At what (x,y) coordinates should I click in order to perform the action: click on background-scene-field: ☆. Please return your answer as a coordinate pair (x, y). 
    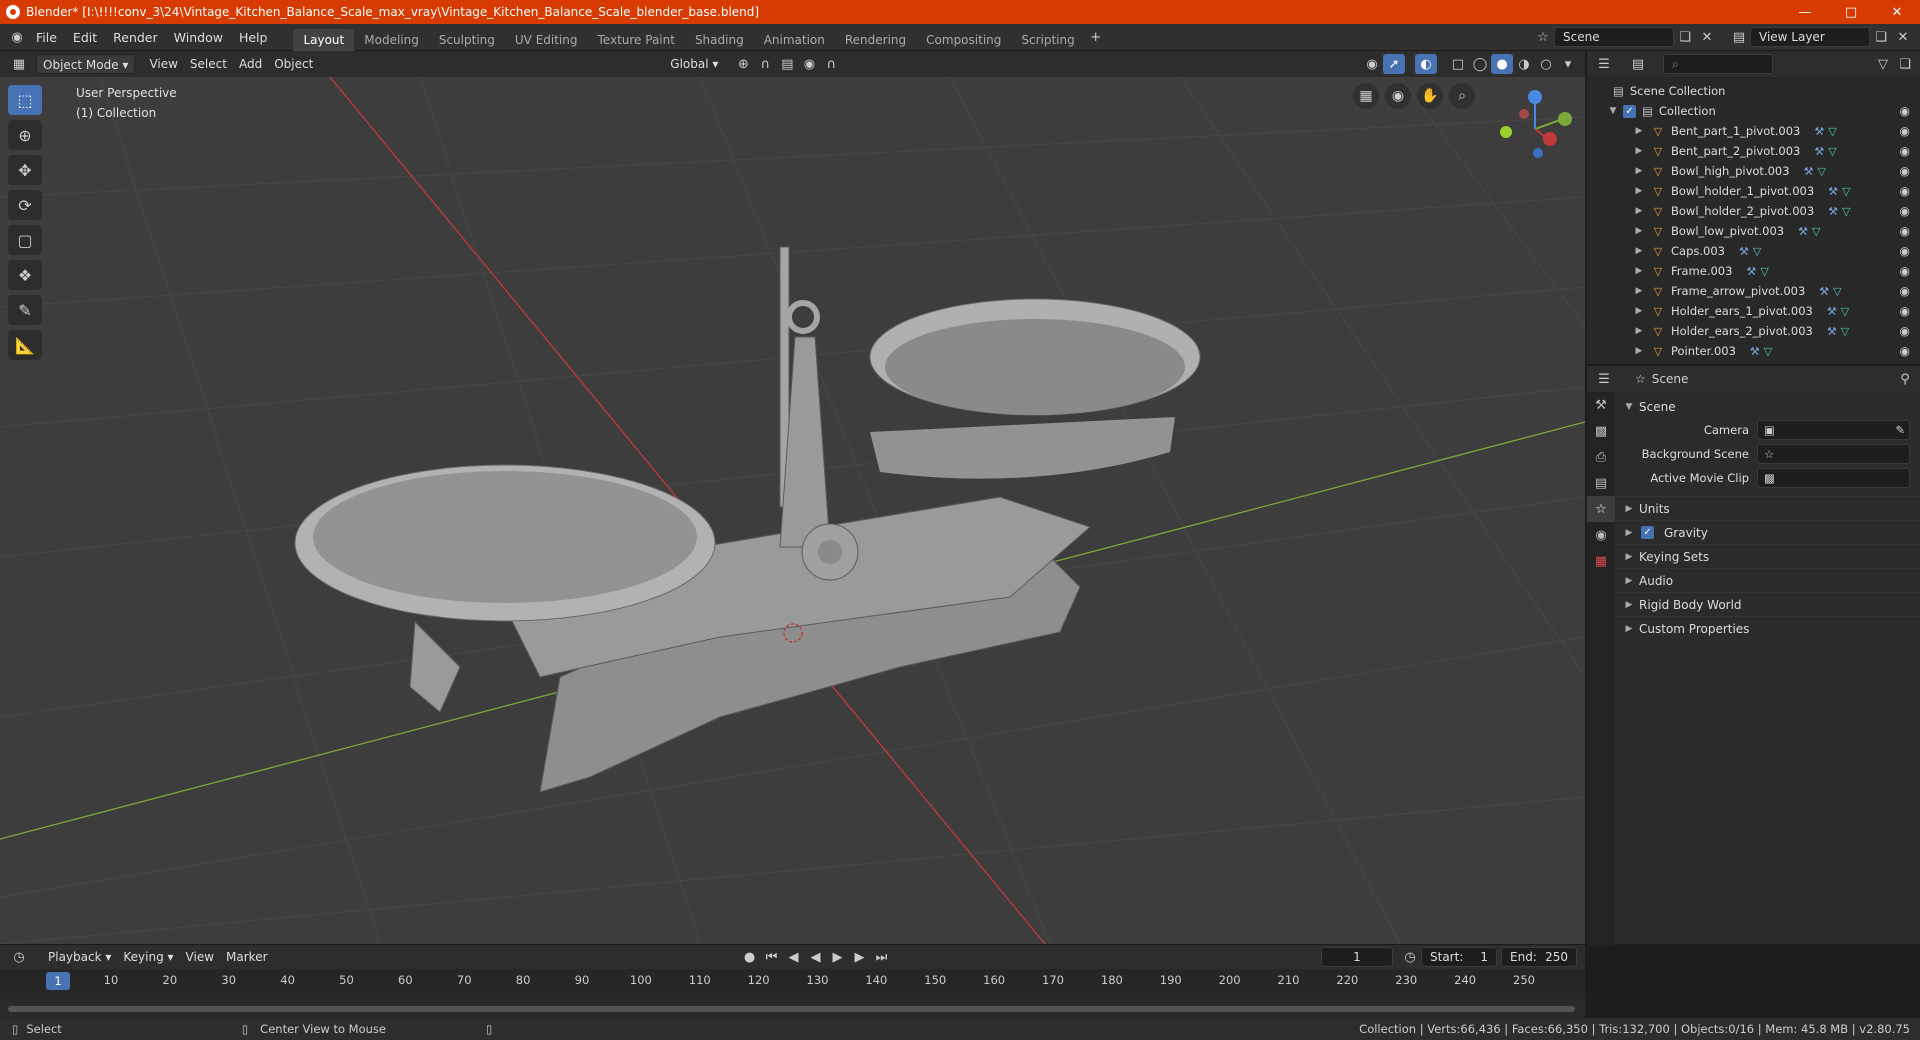
    Looking at the image, I should click on (1833, 454).